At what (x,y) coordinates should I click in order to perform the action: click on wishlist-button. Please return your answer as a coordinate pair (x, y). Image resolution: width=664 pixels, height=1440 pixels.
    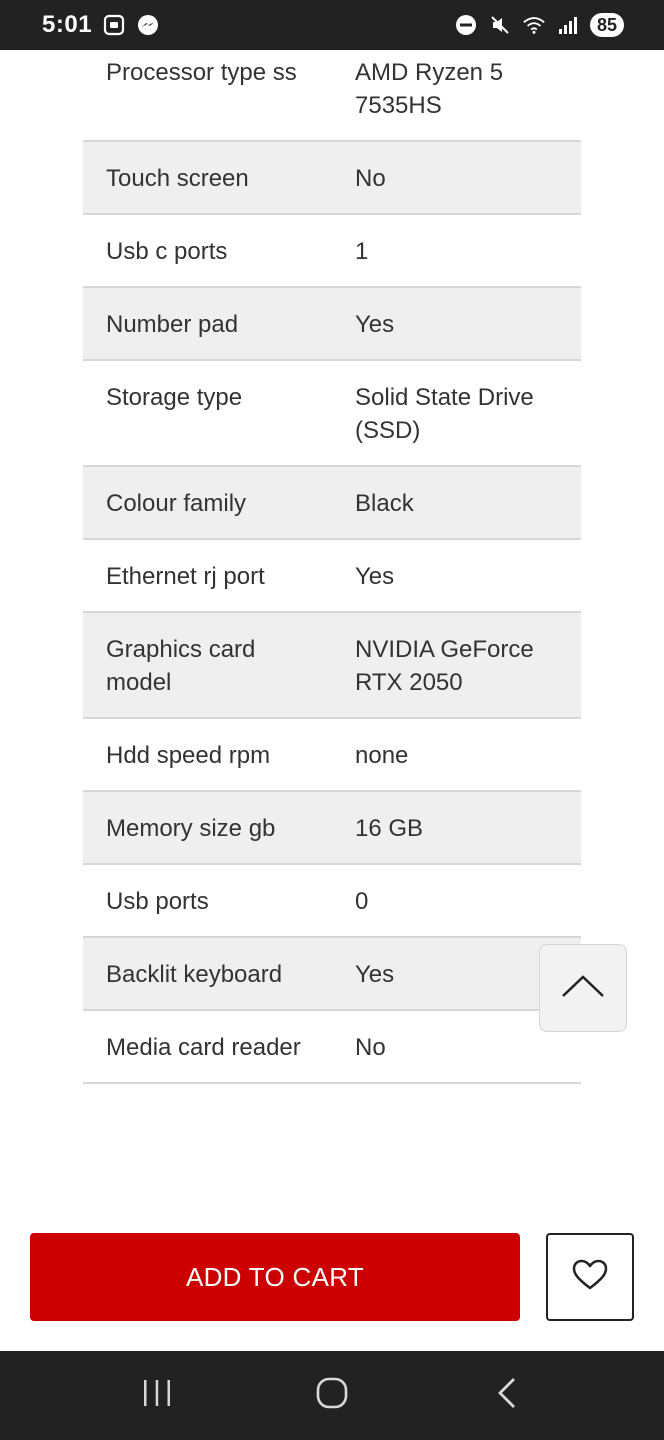
    Looking at the image, I should click on (590, 1277).